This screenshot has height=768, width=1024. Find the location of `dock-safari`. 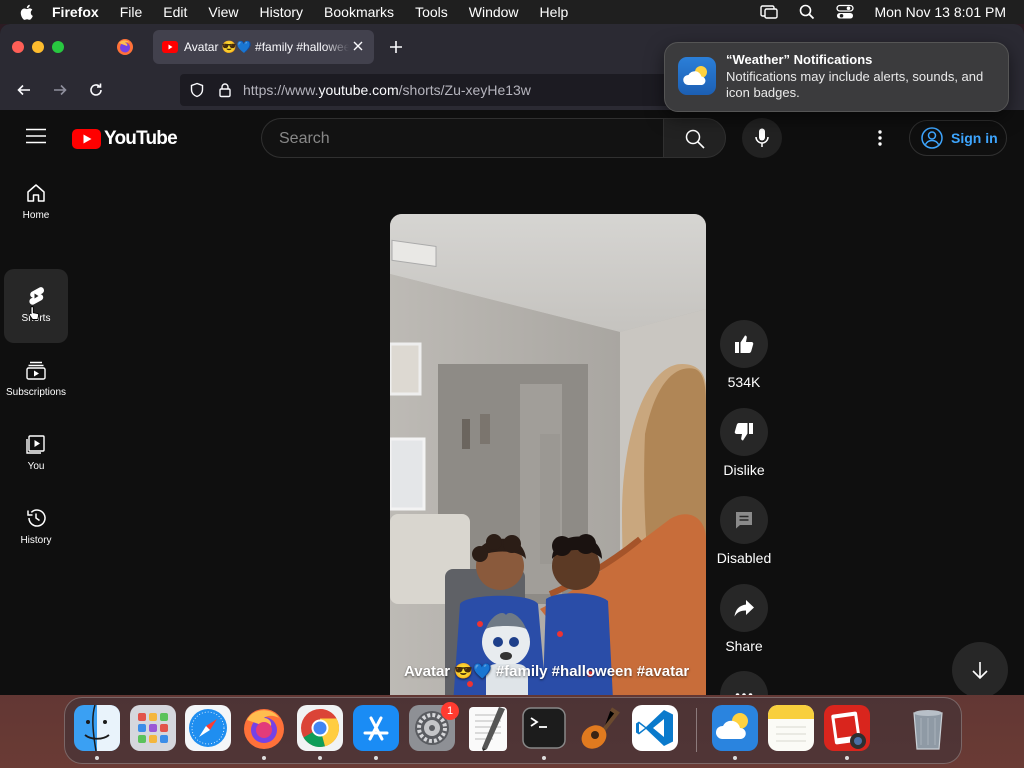

dock-safari is located at coordinates (208, 728).